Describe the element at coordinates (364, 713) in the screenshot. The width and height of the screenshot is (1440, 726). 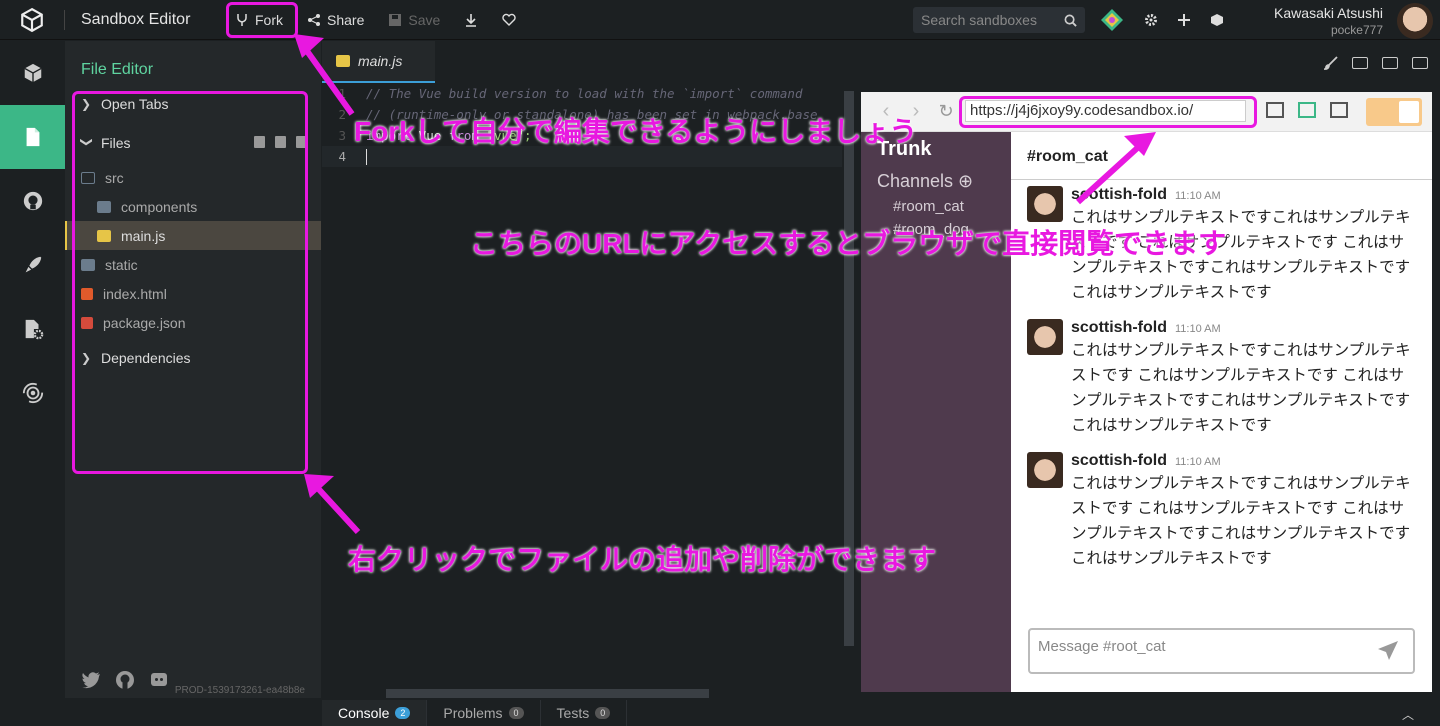
I see `tab-label: Console` at that location.